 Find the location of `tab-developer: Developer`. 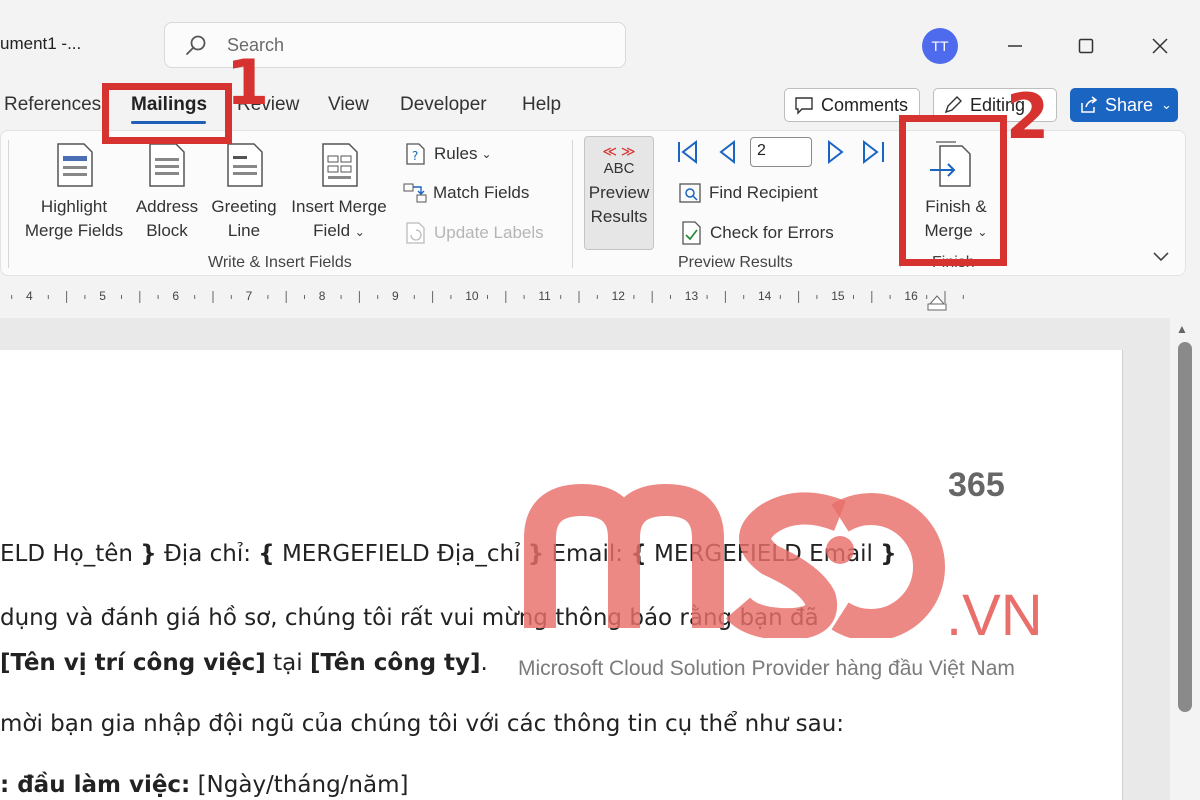

tab-developer: Developer is located at coordinates (443, 105).